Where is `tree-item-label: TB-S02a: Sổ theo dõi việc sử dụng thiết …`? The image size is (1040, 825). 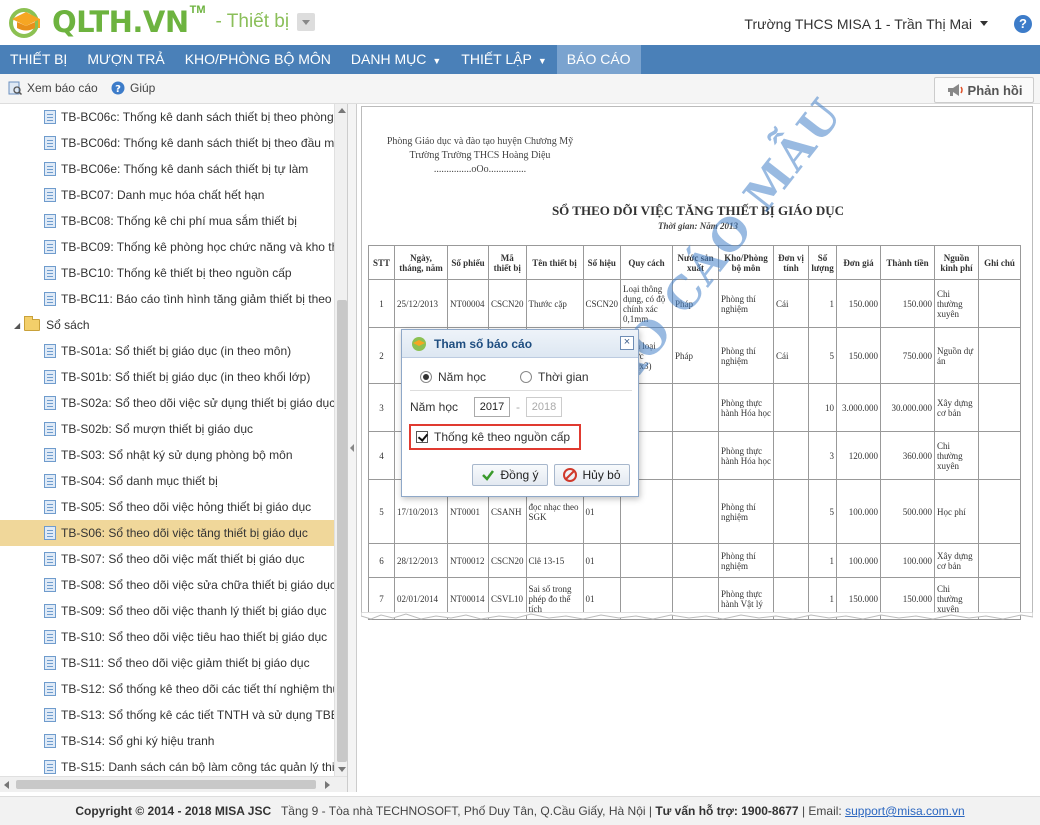
tree-item-label: TB-S02a: Sổ theo dõi việc sử dụng thiết … is located at coordinates (197, 403).